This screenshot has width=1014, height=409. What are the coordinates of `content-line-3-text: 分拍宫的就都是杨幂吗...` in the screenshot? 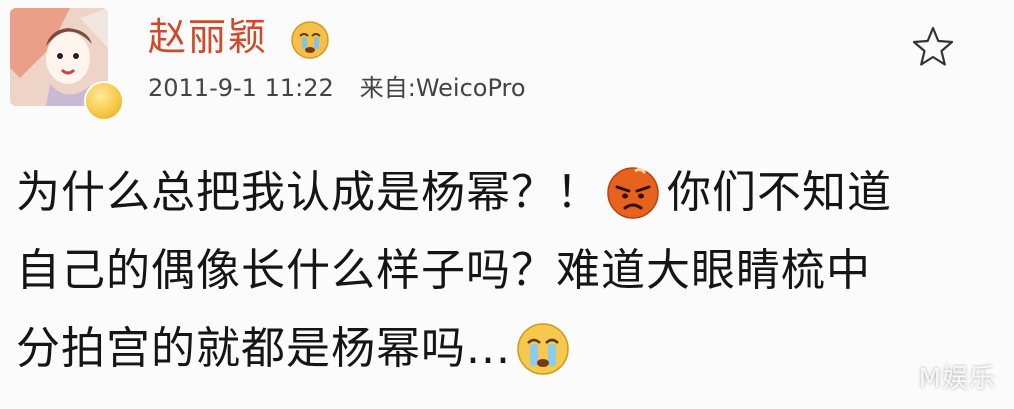 It's located at (263, 348).